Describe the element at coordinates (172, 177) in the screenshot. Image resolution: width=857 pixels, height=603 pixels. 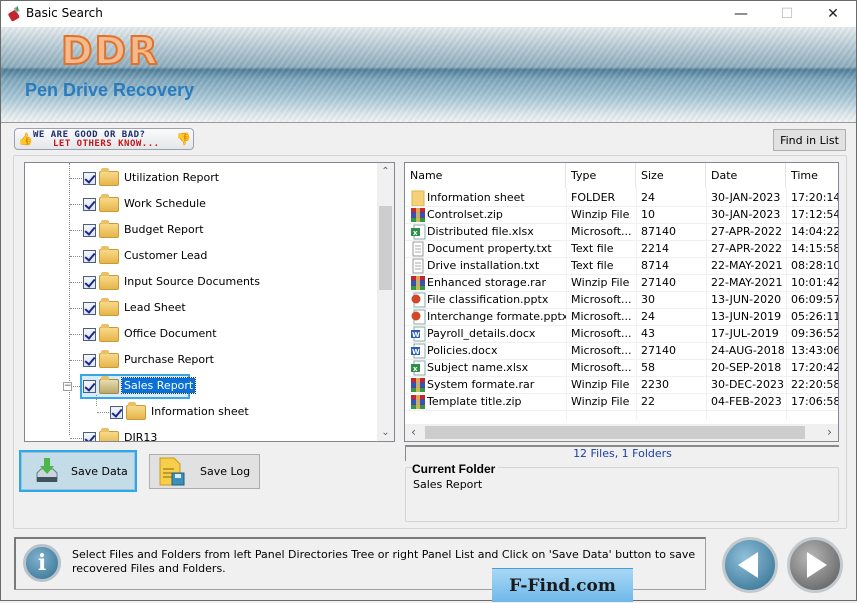
I see `tree-item-label: Utilization Report` at that location.